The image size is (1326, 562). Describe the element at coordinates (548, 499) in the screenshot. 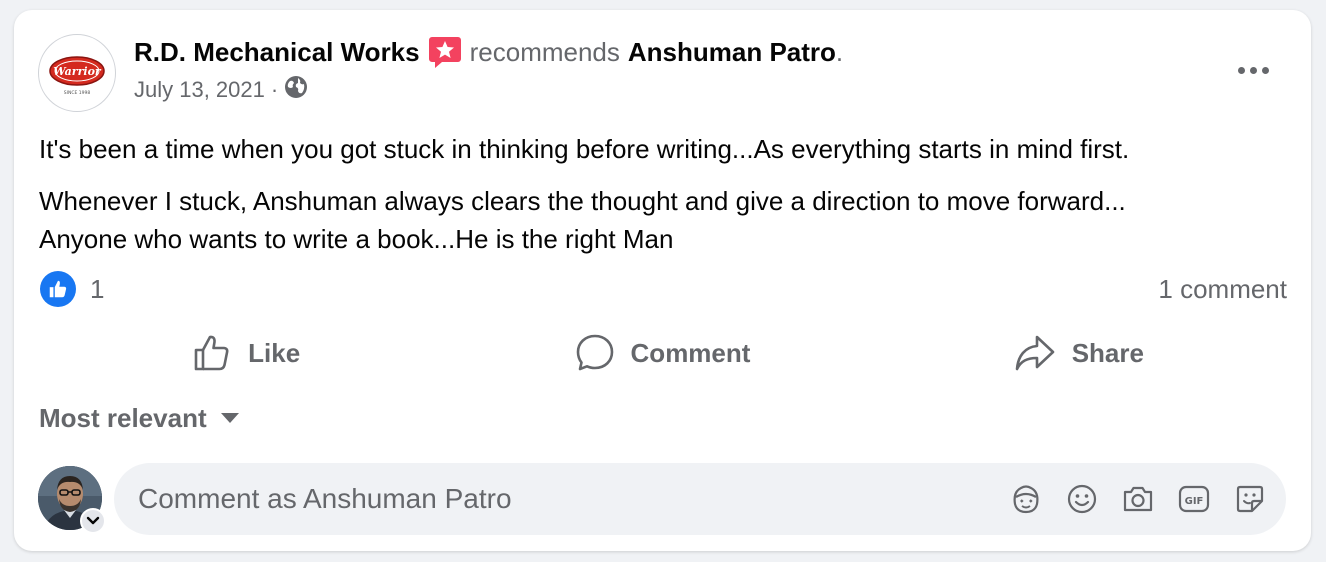

I see `comment-input` at that location.